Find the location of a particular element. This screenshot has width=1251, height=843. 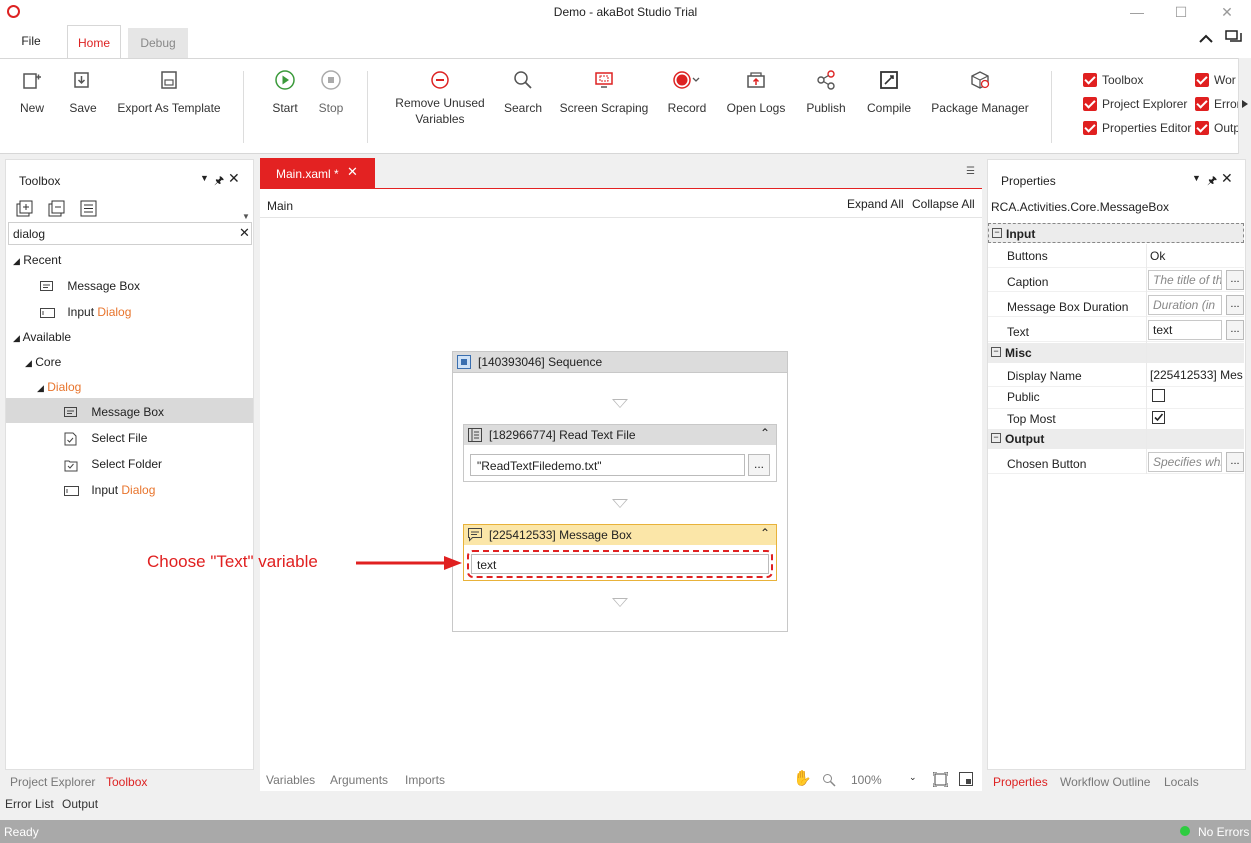

tab-output: Output is located at coordinates (80, 804).